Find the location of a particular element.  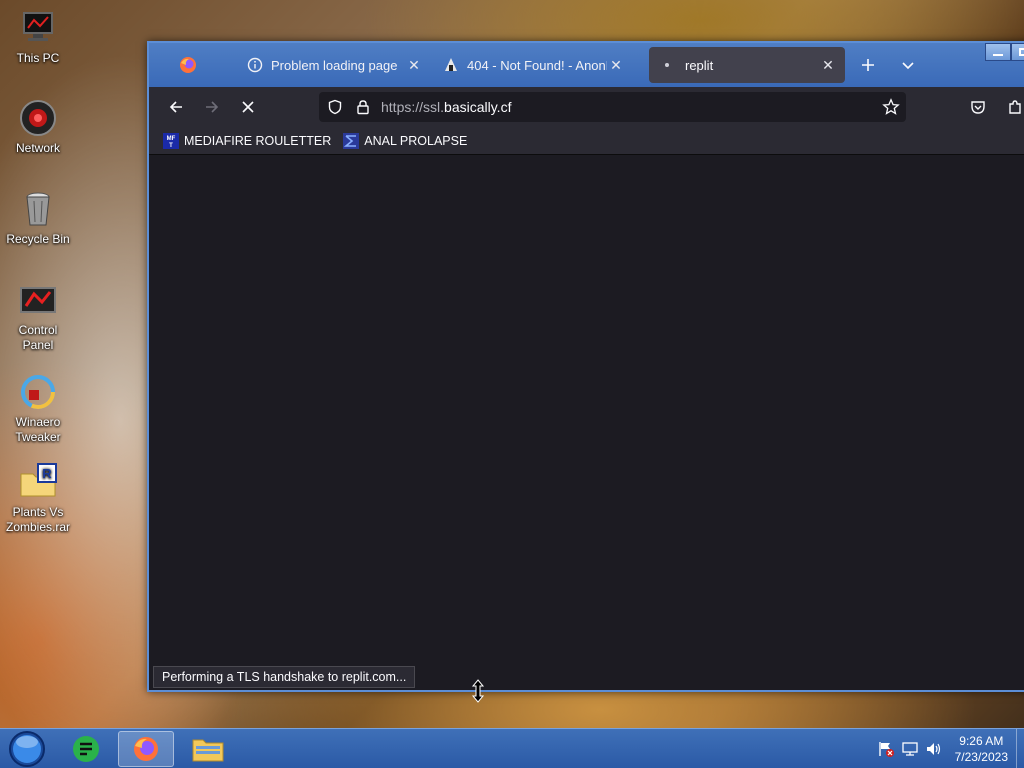

desktop-icon-label: Recycle Bin is located at coordinates (38, 239).